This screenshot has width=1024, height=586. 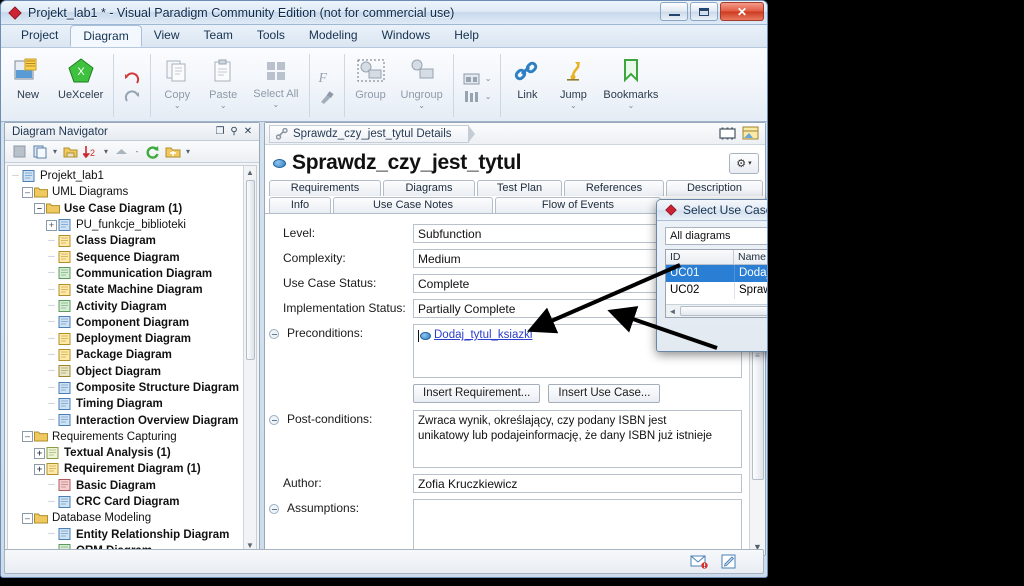 I want to click on refresh-icon, so click(x=152, y=151).